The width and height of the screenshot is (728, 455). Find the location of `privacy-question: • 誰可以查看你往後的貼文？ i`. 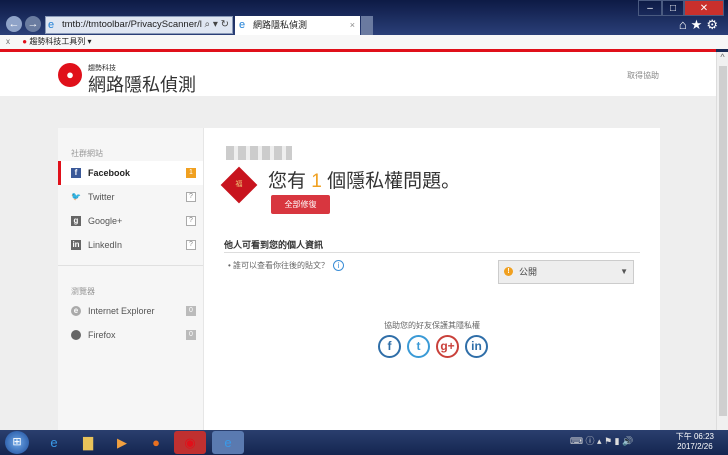

privacy-question: • 誰可以查看你往後的貼文？ i is located at coordinates (286, 265).